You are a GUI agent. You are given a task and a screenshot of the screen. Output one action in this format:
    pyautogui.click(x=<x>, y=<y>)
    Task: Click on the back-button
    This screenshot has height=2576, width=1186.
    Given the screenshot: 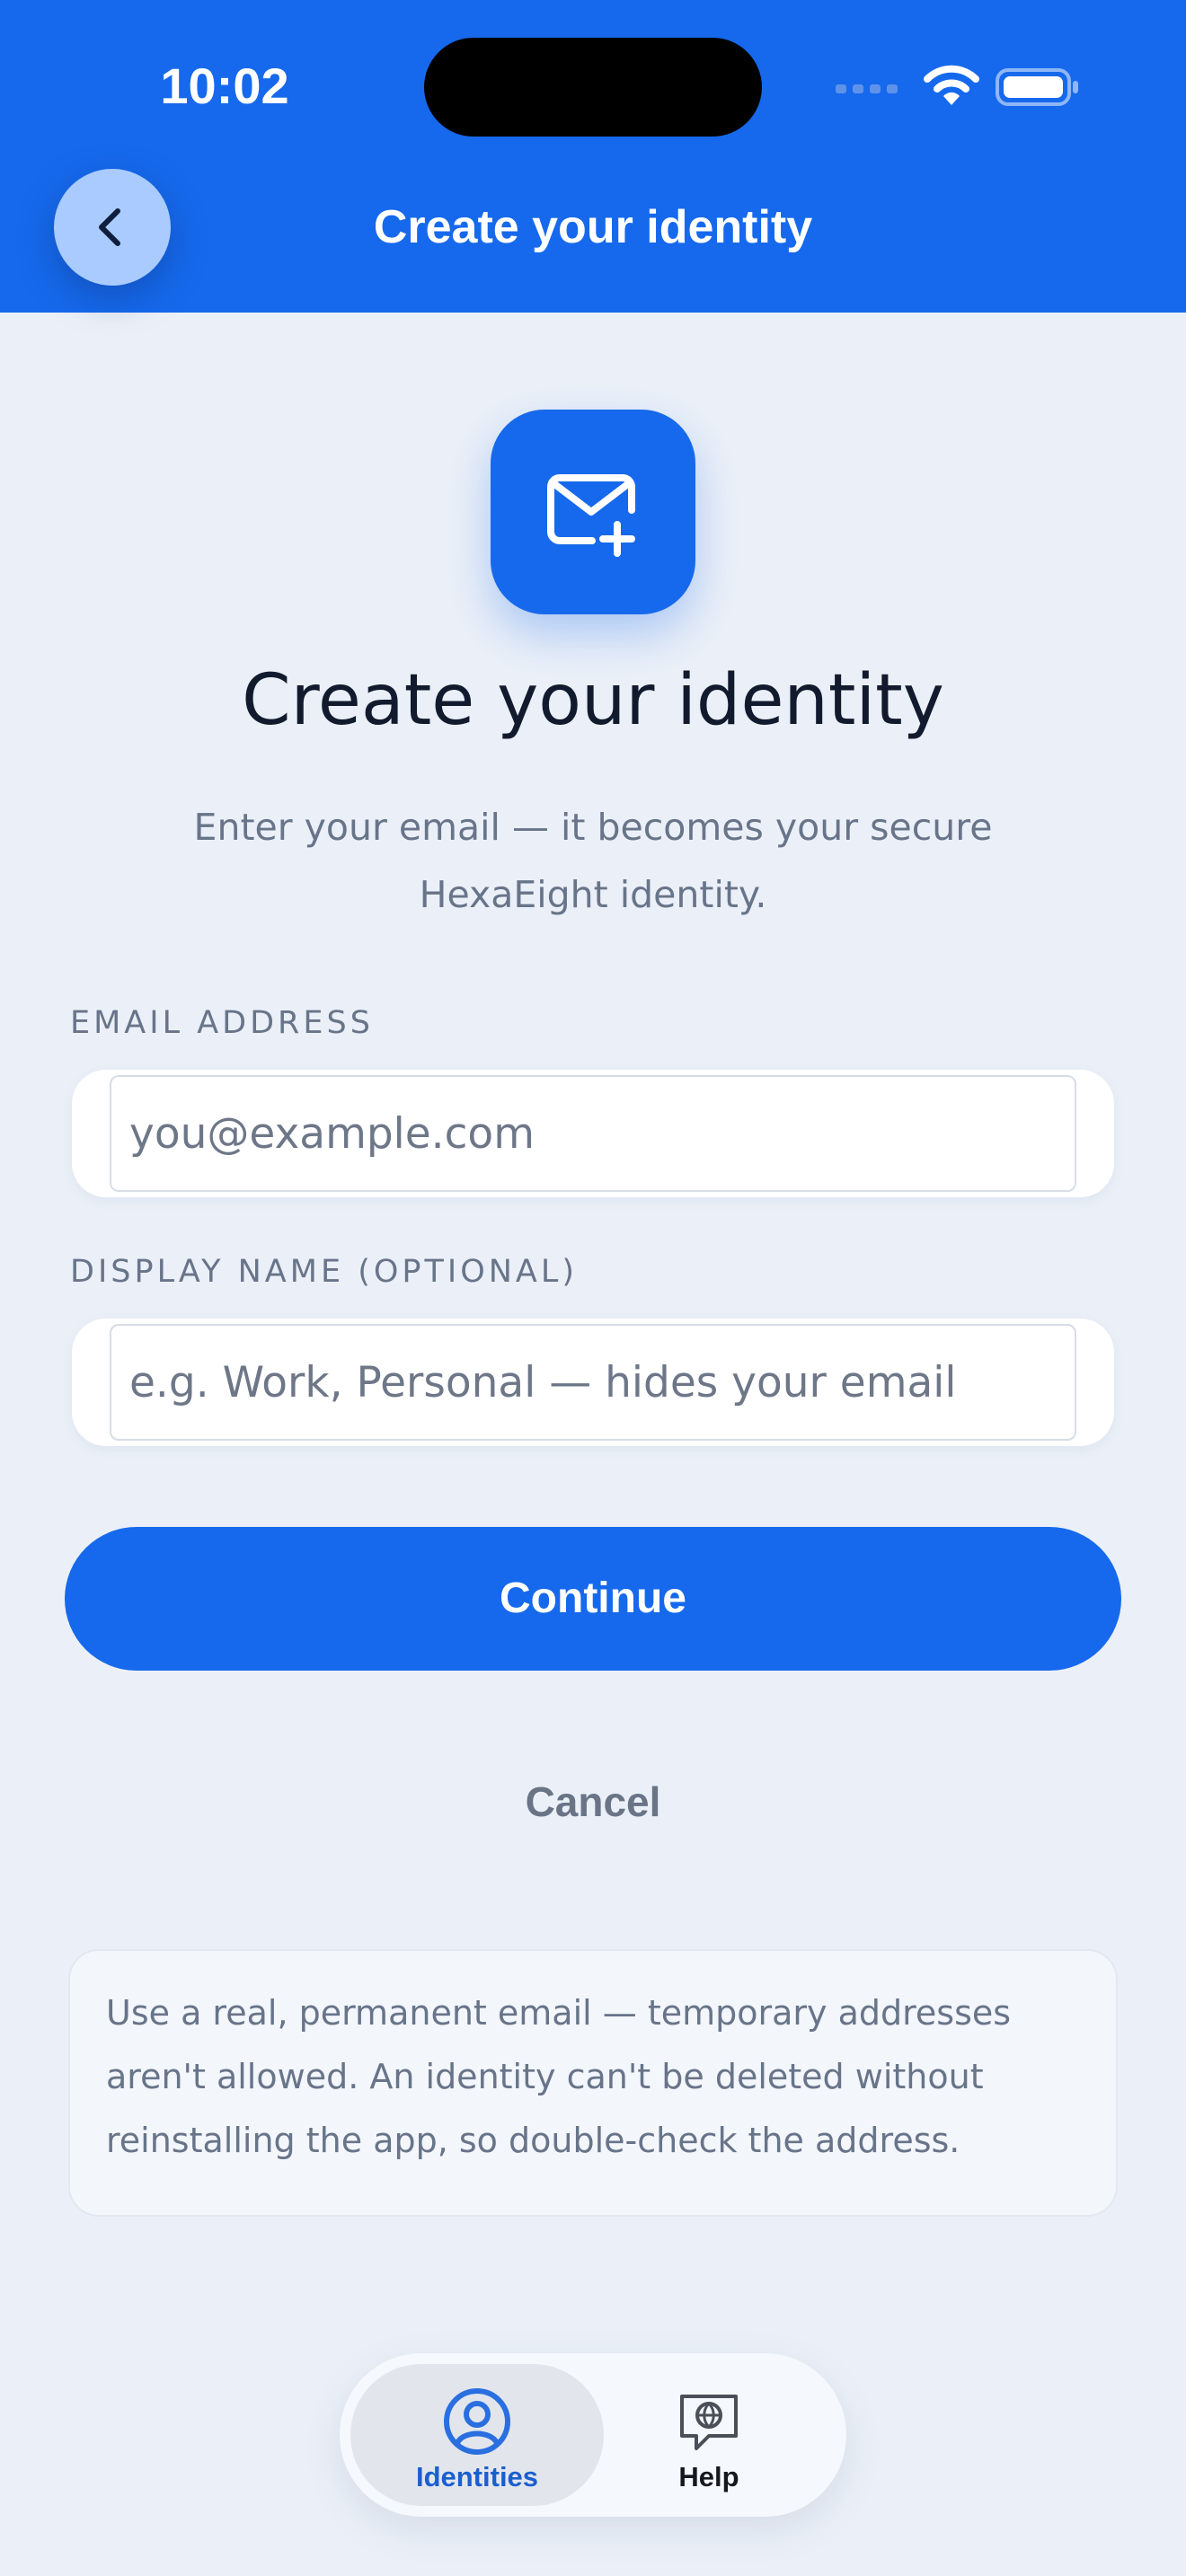 What is the action you would take?
    pyautogui.click(x=112, y=227)
    